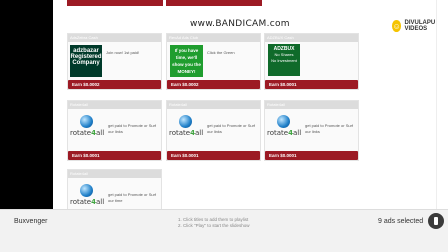 Image resolution: width=448 pixels, height=252 pixels. What do you see at coordinates (284, 60) in the screenshot?
I see `adzbux-logo: ADZBUX No Shares No Investment` at bounding box center [284, 60].